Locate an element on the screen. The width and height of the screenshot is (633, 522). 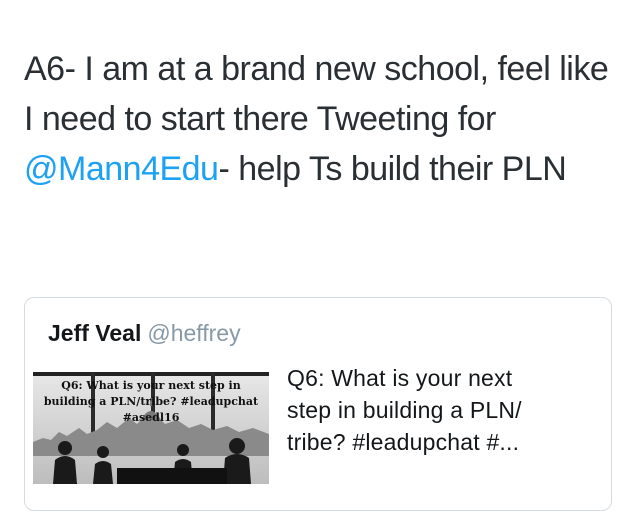
quoted-author-handle: @heffrey is located at coordinates (193, 333).